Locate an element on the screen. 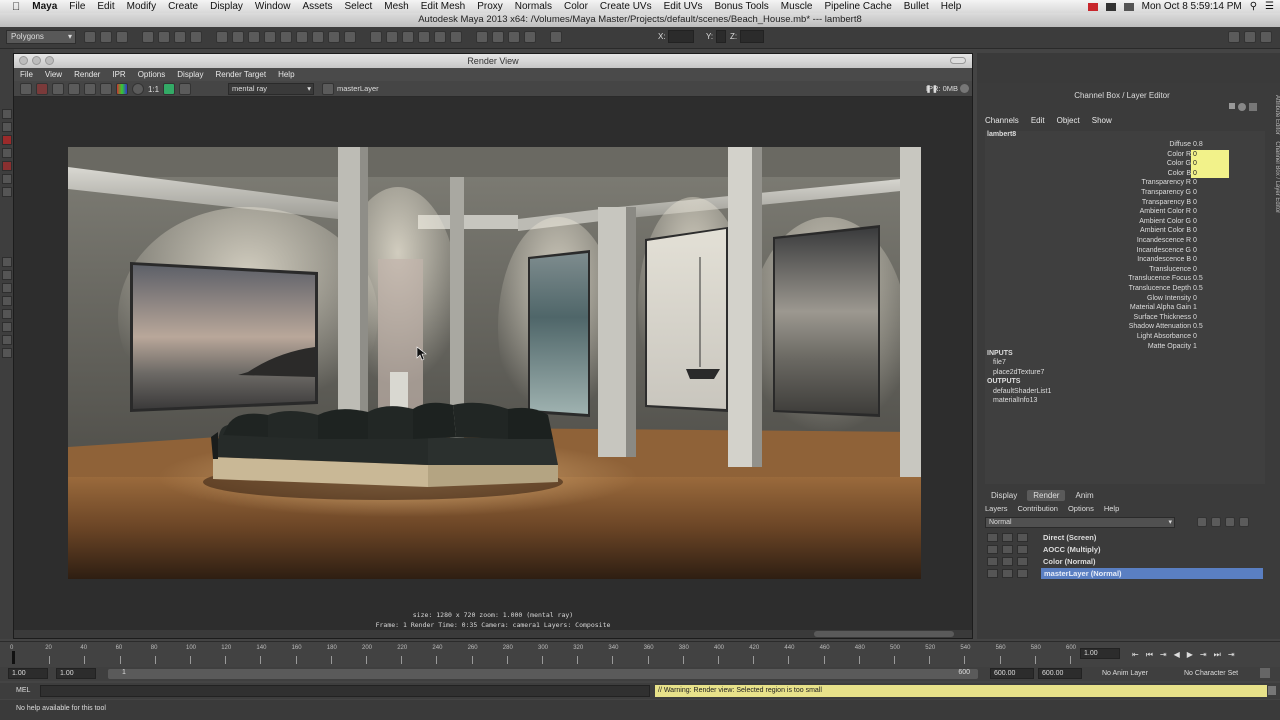 Image resolution: width=1280 pixels, height=720 pixels. end-time-field: 600.00 is located at coordinates (1060, 673).